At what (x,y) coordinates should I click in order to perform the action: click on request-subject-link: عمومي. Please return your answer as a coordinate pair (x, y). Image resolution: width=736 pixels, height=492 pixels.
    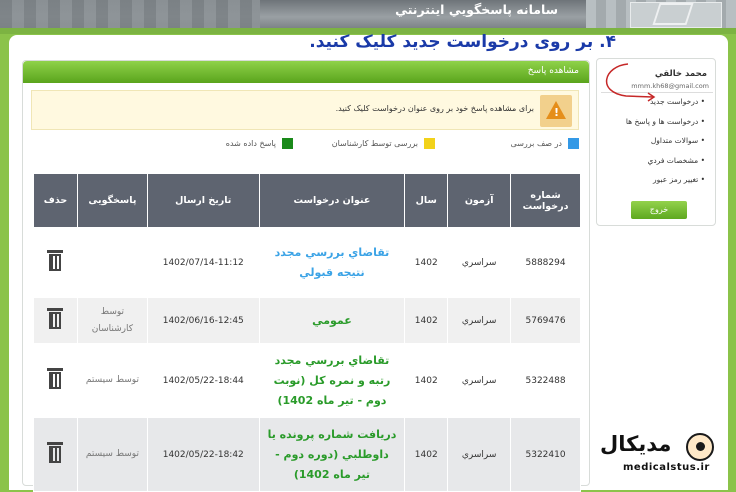
    Looking at the image, I should click on (332, 321).